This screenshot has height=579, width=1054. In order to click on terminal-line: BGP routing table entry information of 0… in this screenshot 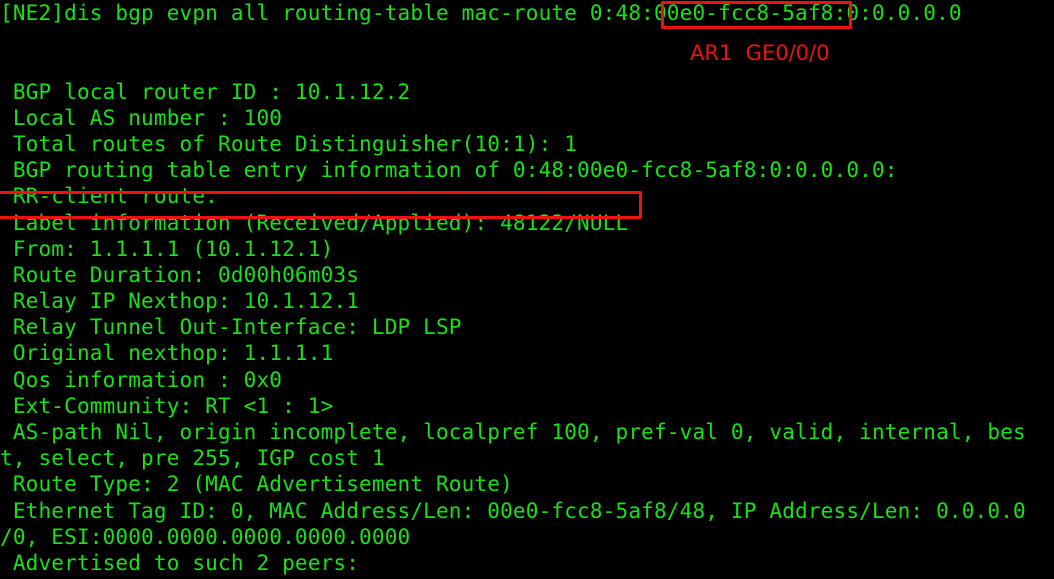, I will do `click(449, 170)`.